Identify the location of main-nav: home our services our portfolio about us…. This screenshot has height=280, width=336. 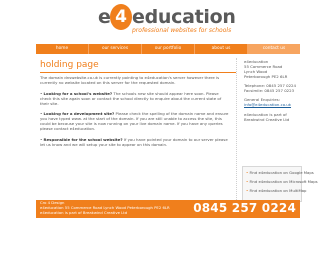
(168, 49).